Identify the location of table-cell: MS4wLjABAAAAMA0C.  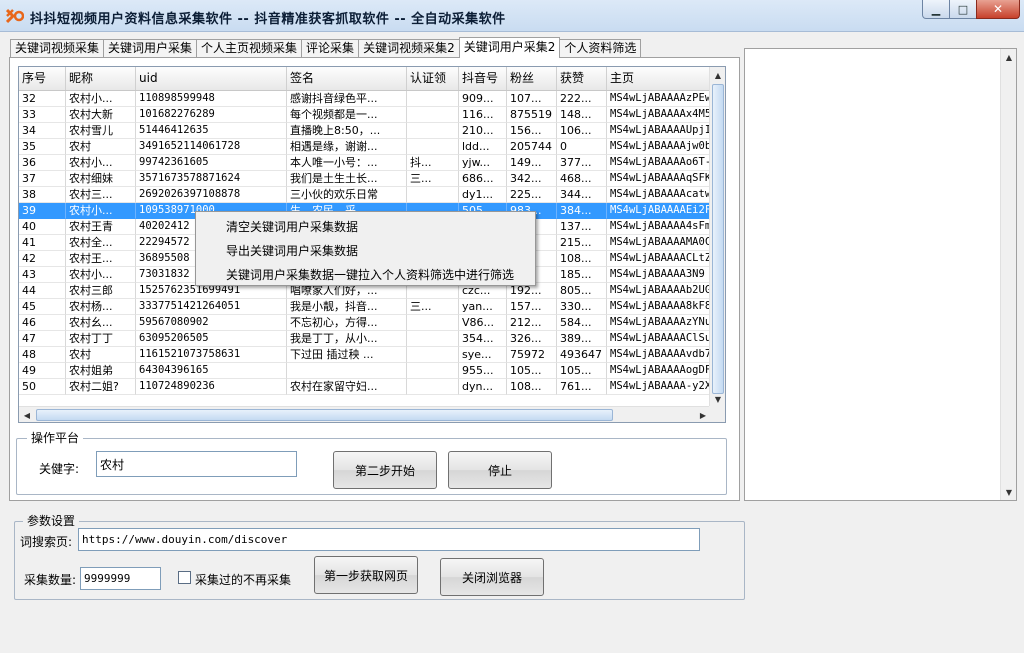
(659, 243).